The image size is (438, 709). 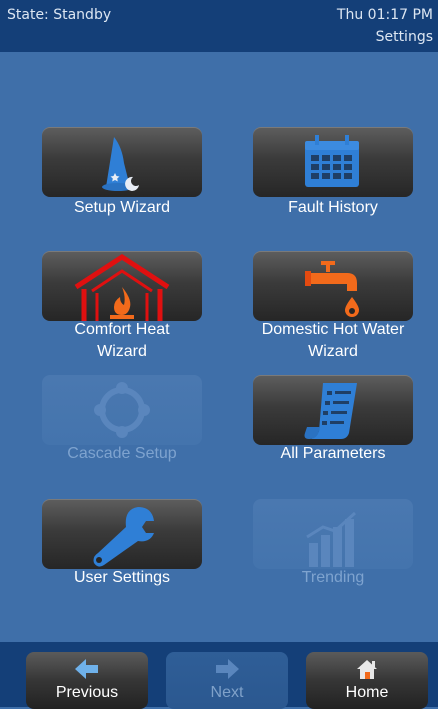 What do you see at coordinates (227, 669) in the screenshot?
I see `arrow-right-icon` at bounding box center [227, 669].